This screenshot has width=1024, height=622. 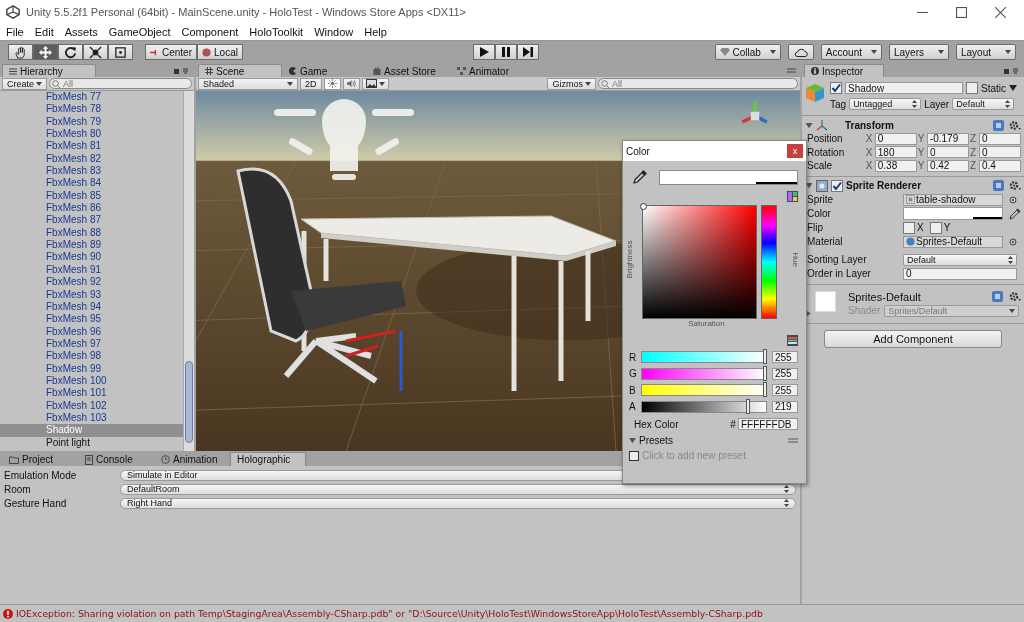 I want to click on hierarchy-item: FbxMesh 82, so click(x=91, y=159).